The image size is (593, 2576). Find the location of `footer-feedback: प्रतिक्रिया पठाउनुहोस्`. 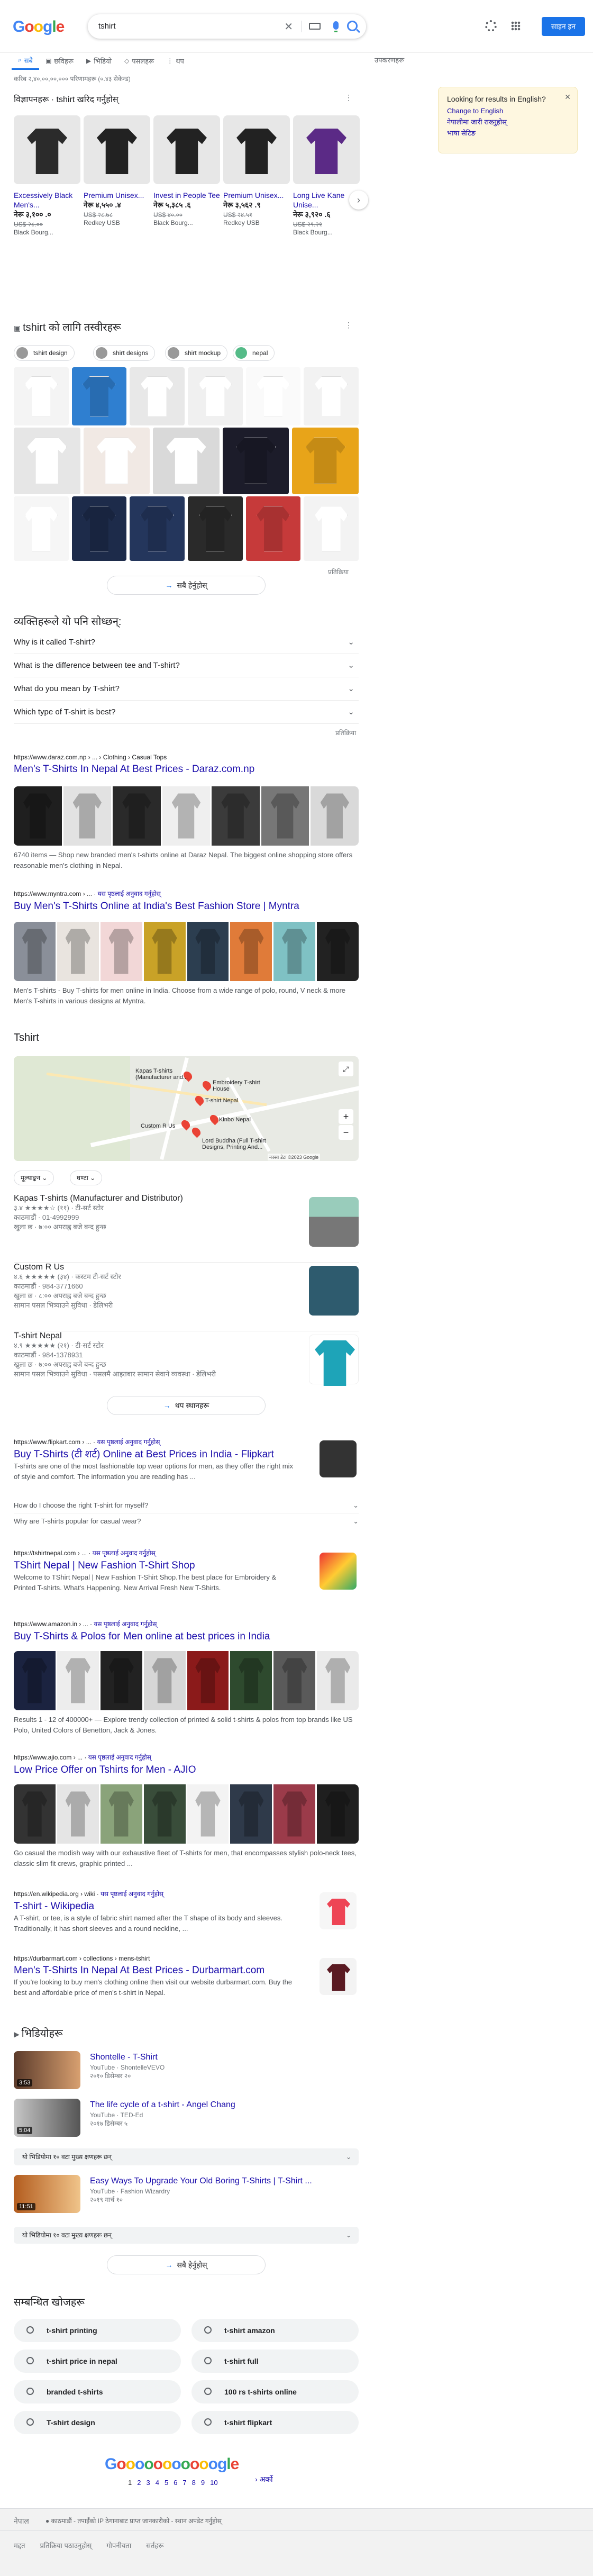

footer-feedback: प्रतिक्रिया पठाउनुहोस् is located at coordinates (66, 2545).